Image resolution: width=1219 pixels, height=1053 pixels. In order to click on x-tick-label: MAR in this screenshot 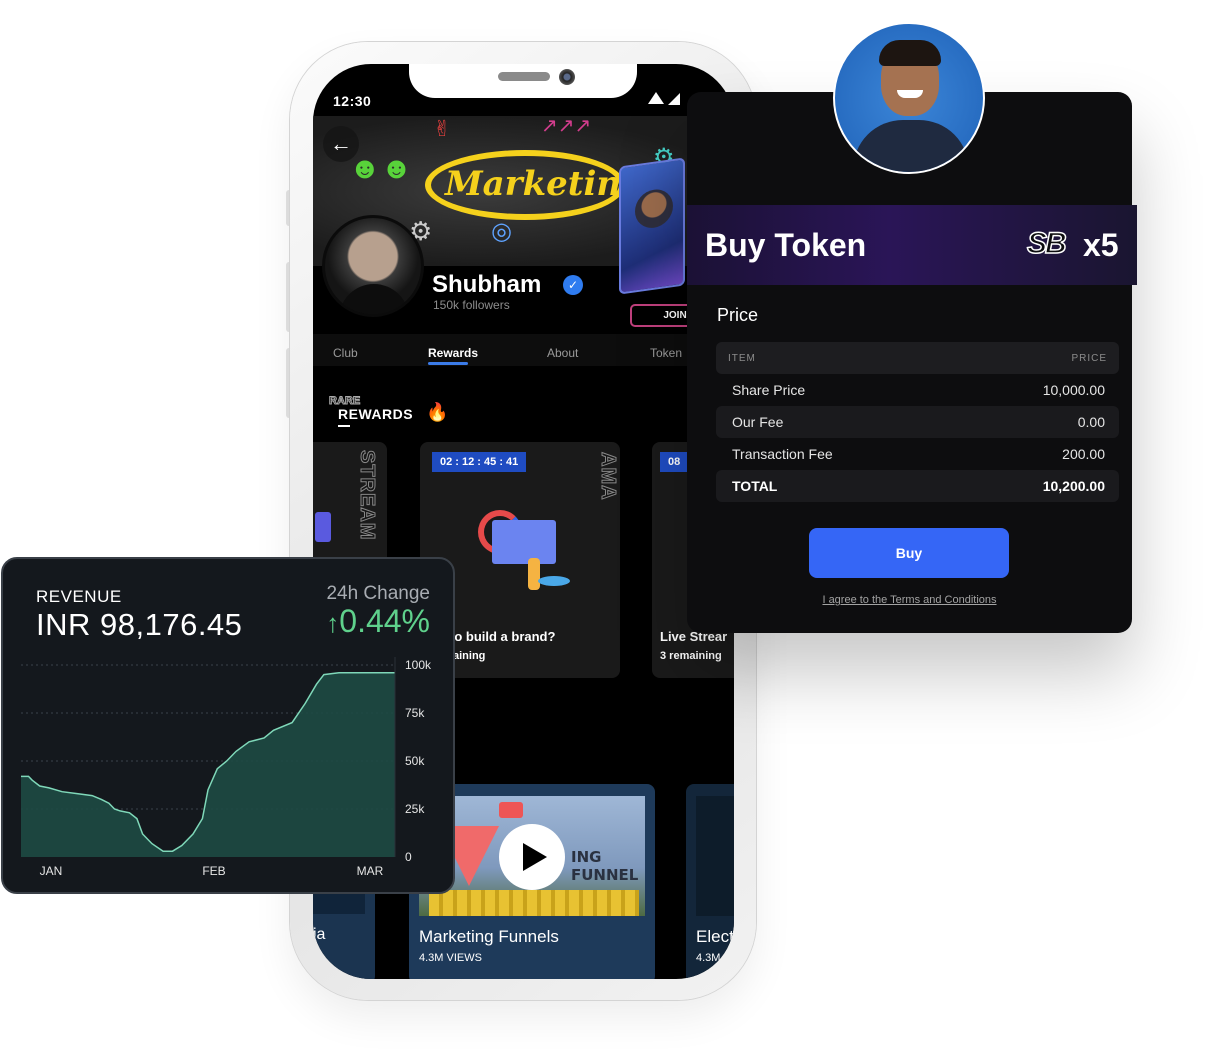, I will do `click(370, 871)`.